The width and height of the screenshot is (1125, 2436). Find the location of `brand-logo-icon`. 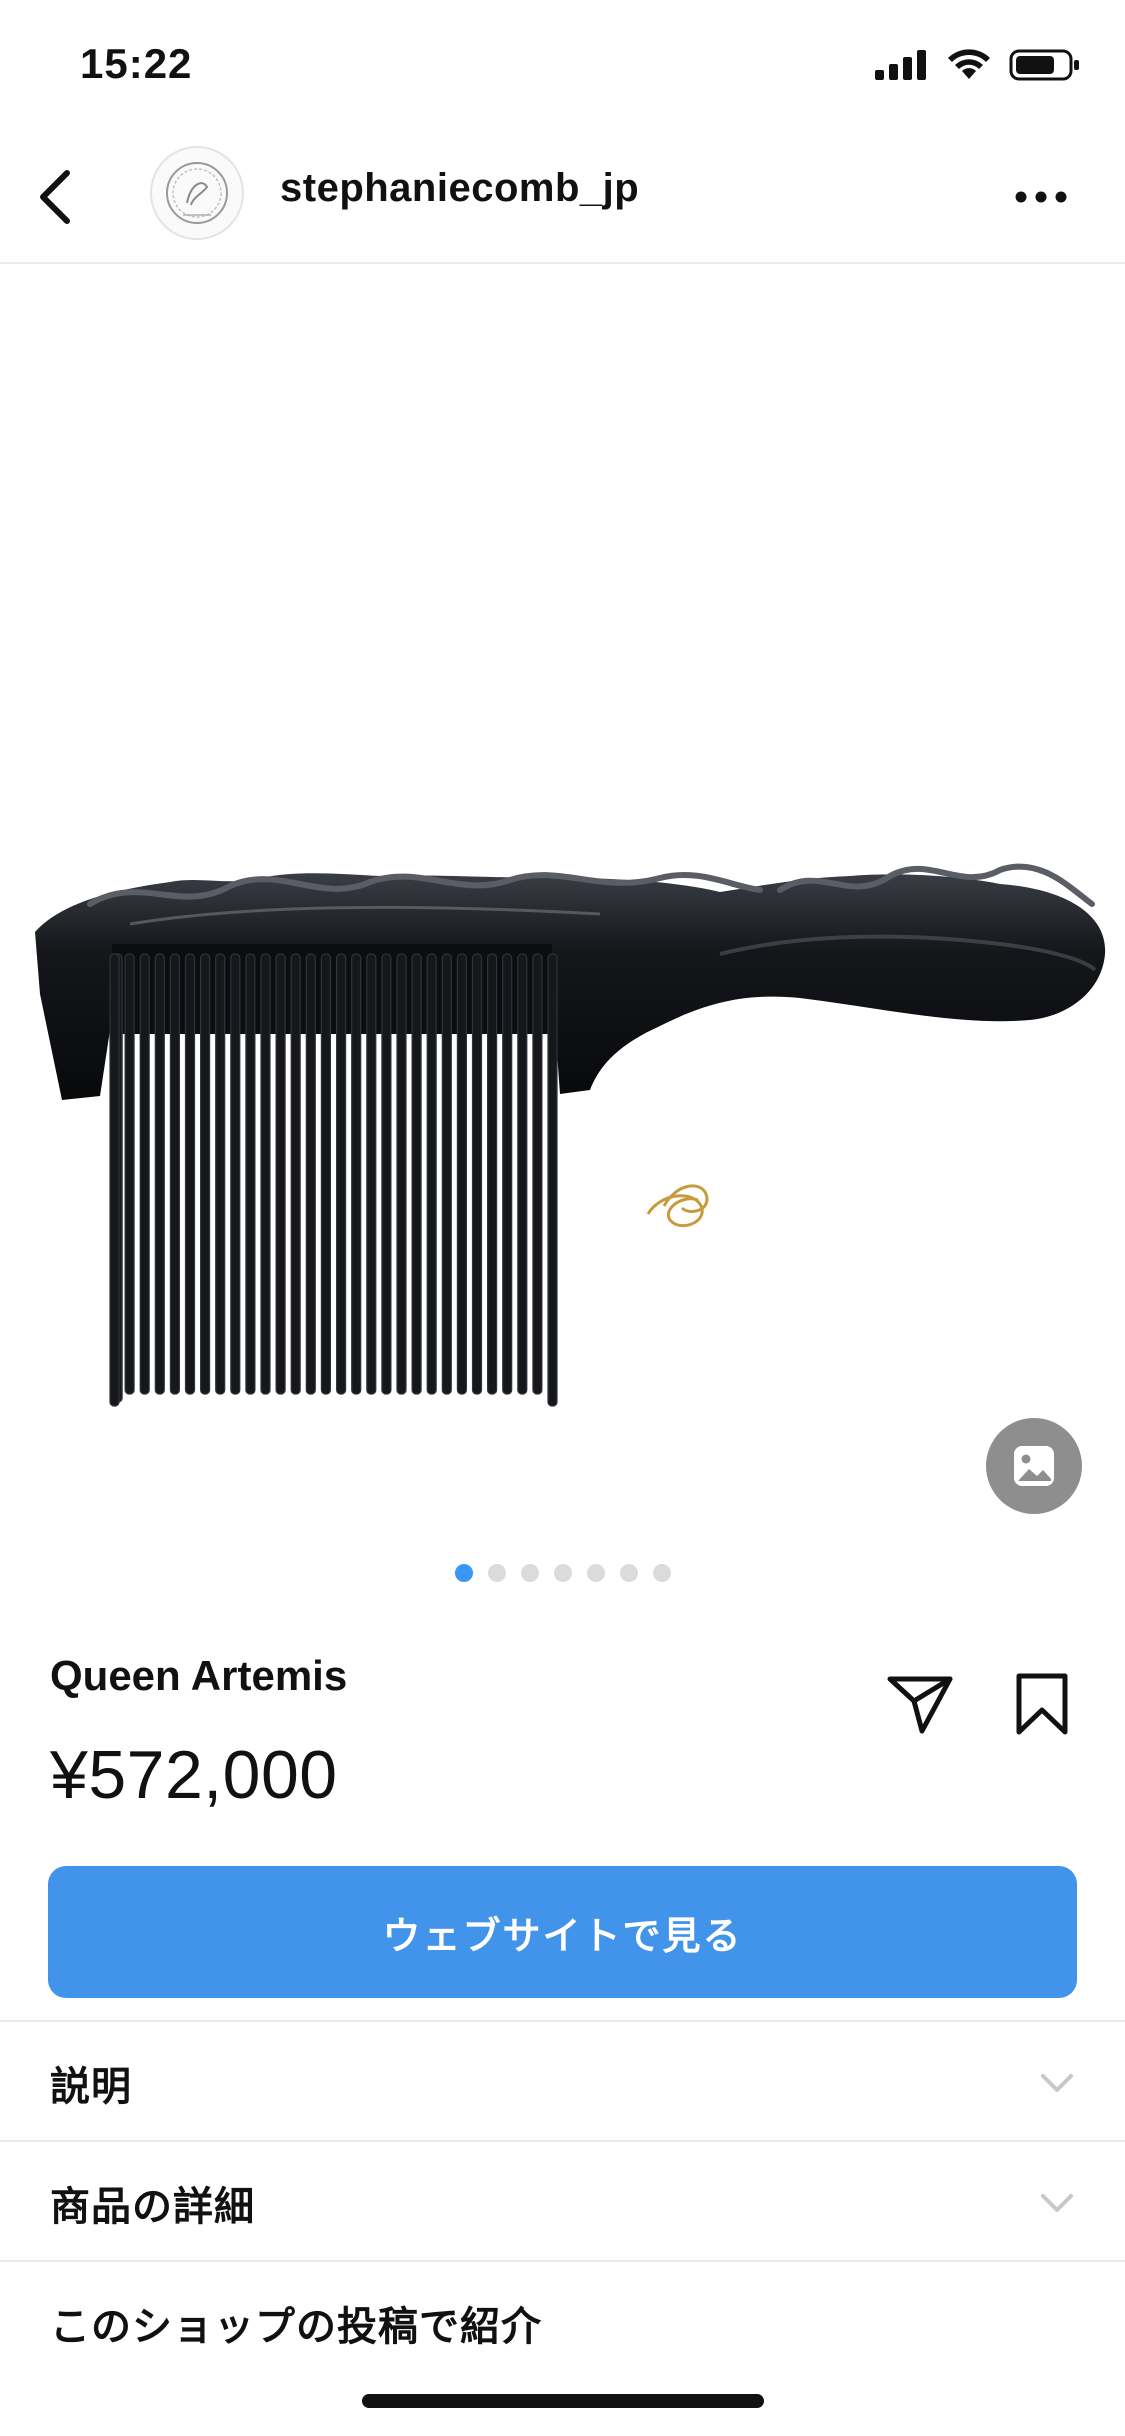

brand-logo-icon is located at coordinates (197, 193).